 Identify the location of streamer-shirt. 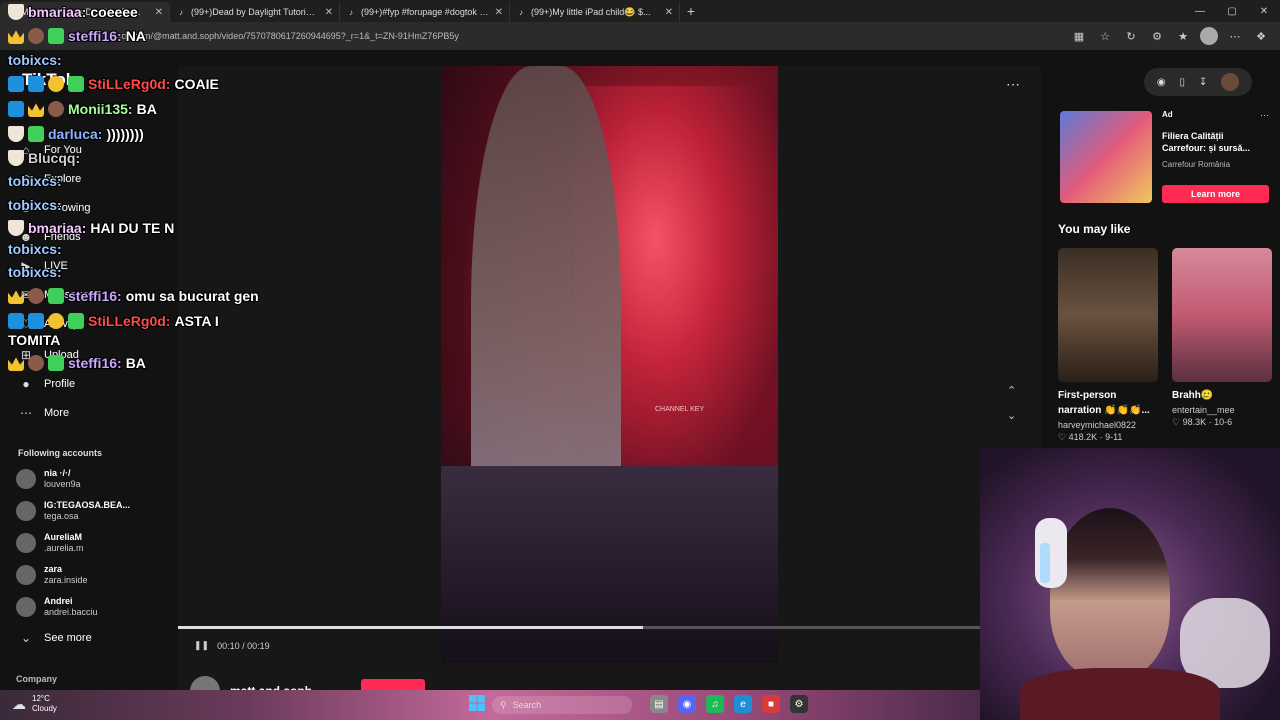
(1120, 694).